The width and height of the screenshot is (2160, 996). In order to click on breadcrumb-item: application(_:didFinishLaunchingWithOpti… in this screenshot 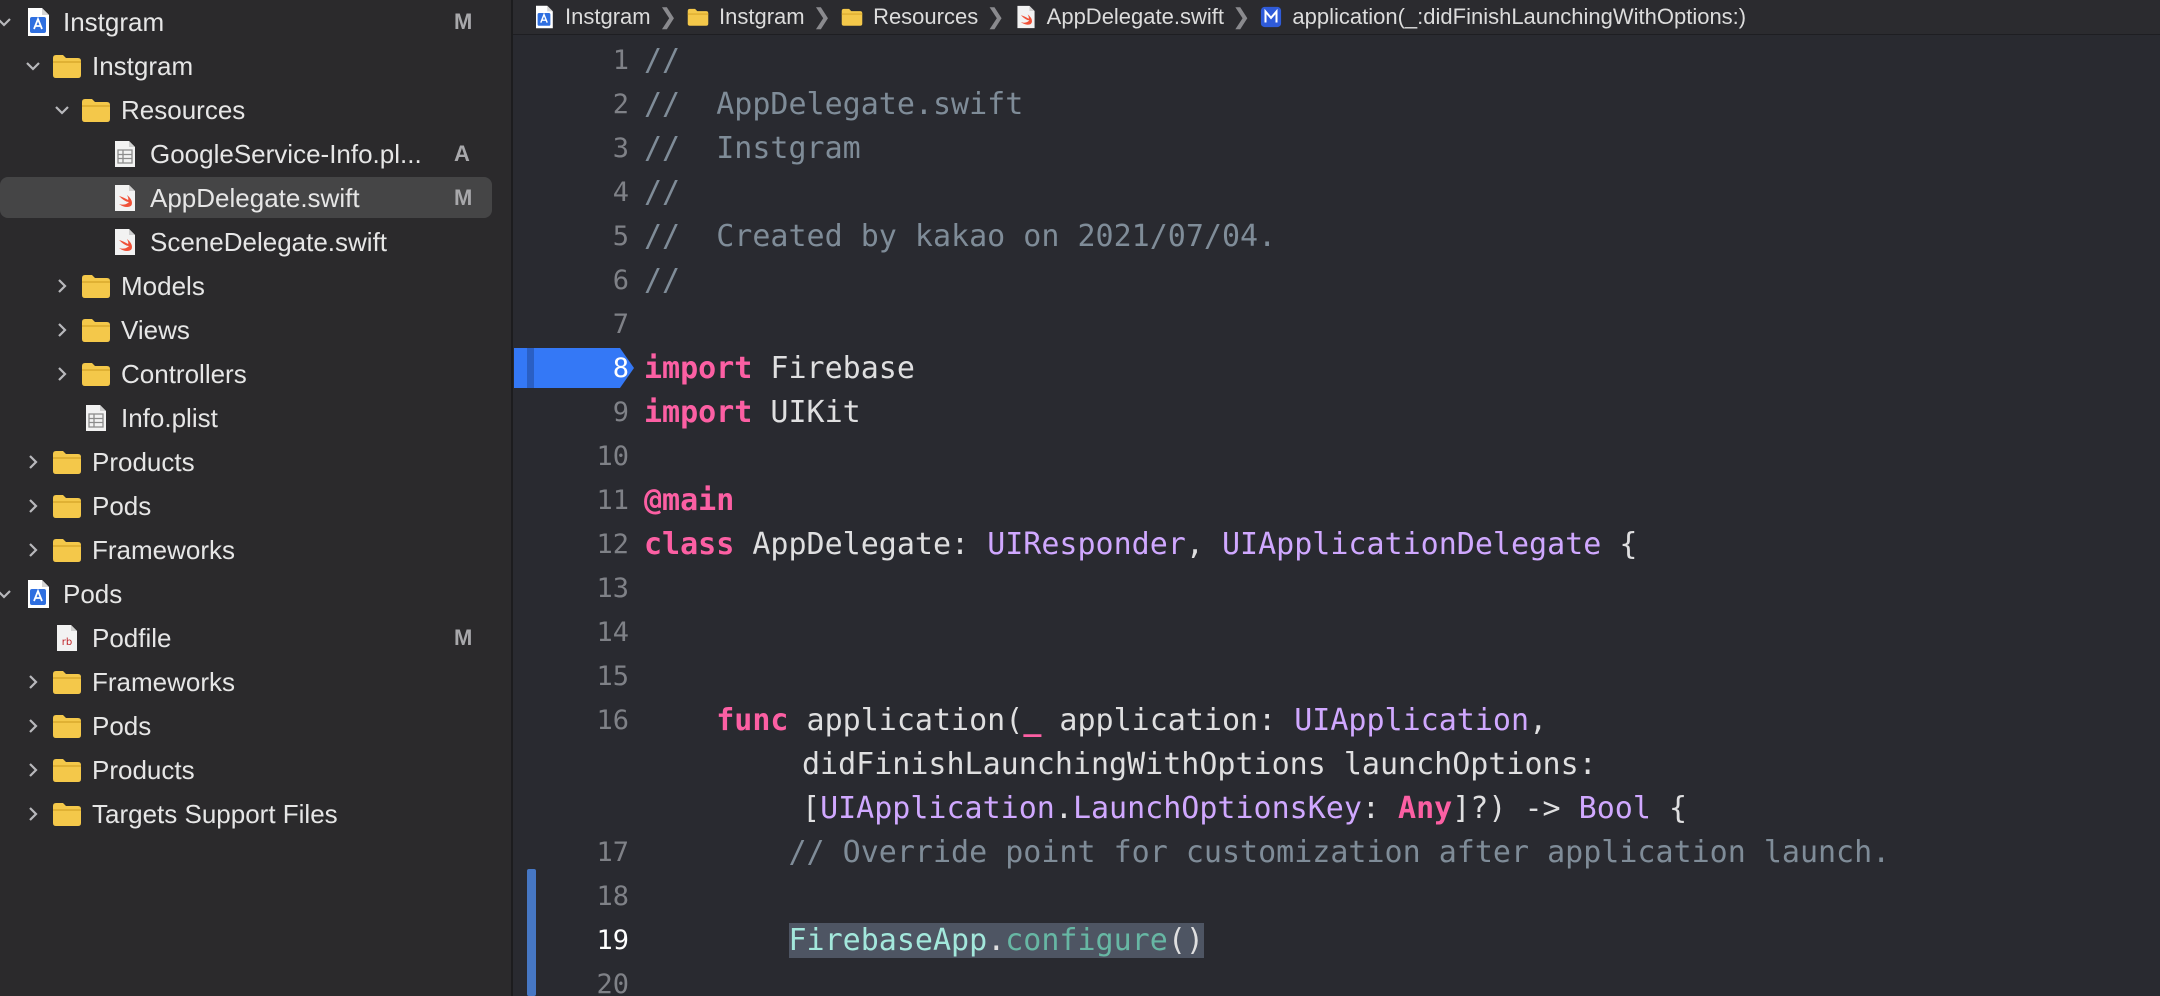, I will do `click(1502, 17)`.